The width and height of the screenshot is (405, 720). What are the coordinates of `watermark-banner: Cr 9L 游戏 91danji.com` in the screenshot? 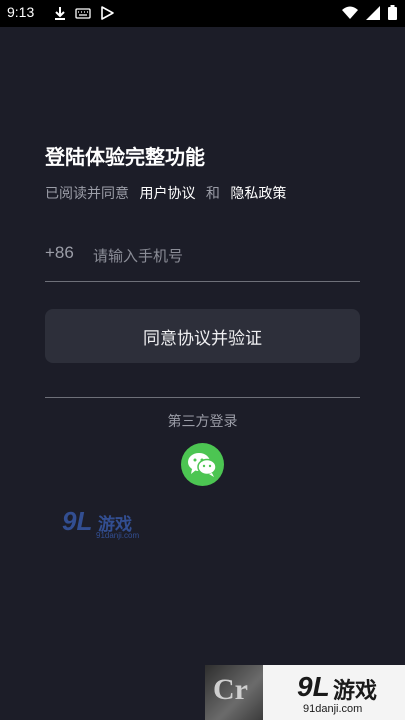 It's located at (305, 692).